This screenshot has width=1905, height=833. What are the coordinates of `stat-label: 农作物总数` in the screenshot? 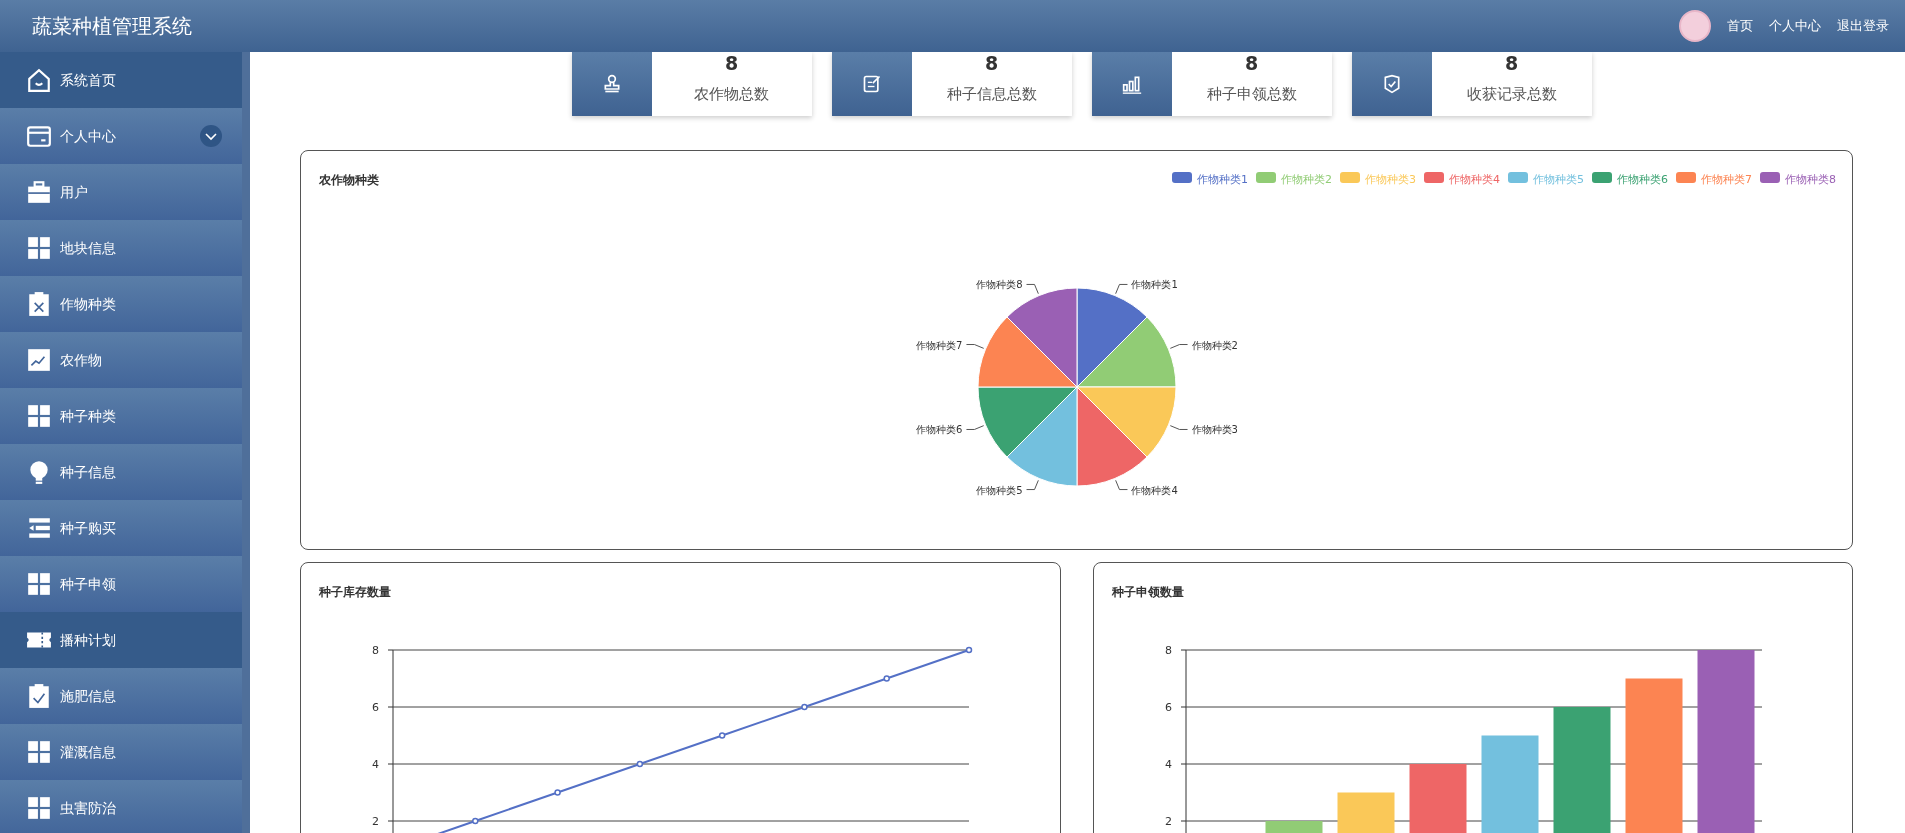 It's located at (731, 94).